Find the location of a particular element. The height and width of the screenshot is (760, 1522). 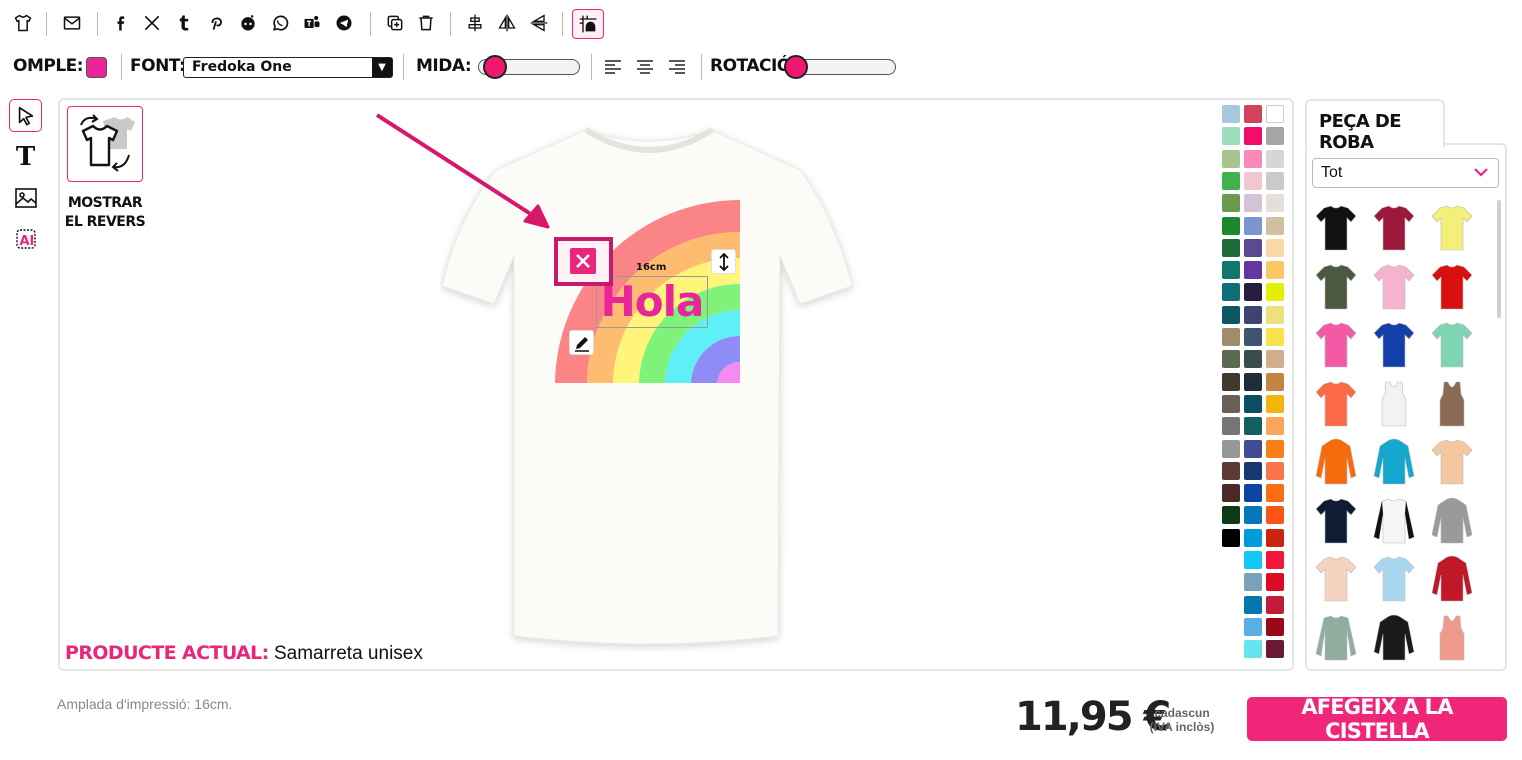

align-center-icon is located at coordinates (475, 23).